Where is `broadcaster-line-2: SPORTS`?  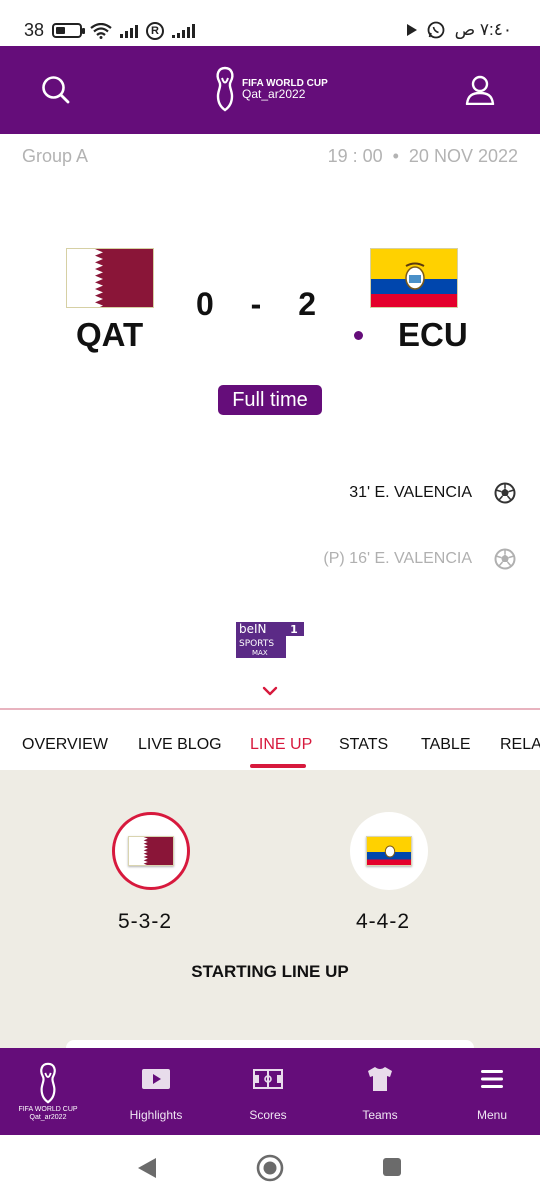
broadcaster-line-2: SPORTS is located at coordinates (256, 644).